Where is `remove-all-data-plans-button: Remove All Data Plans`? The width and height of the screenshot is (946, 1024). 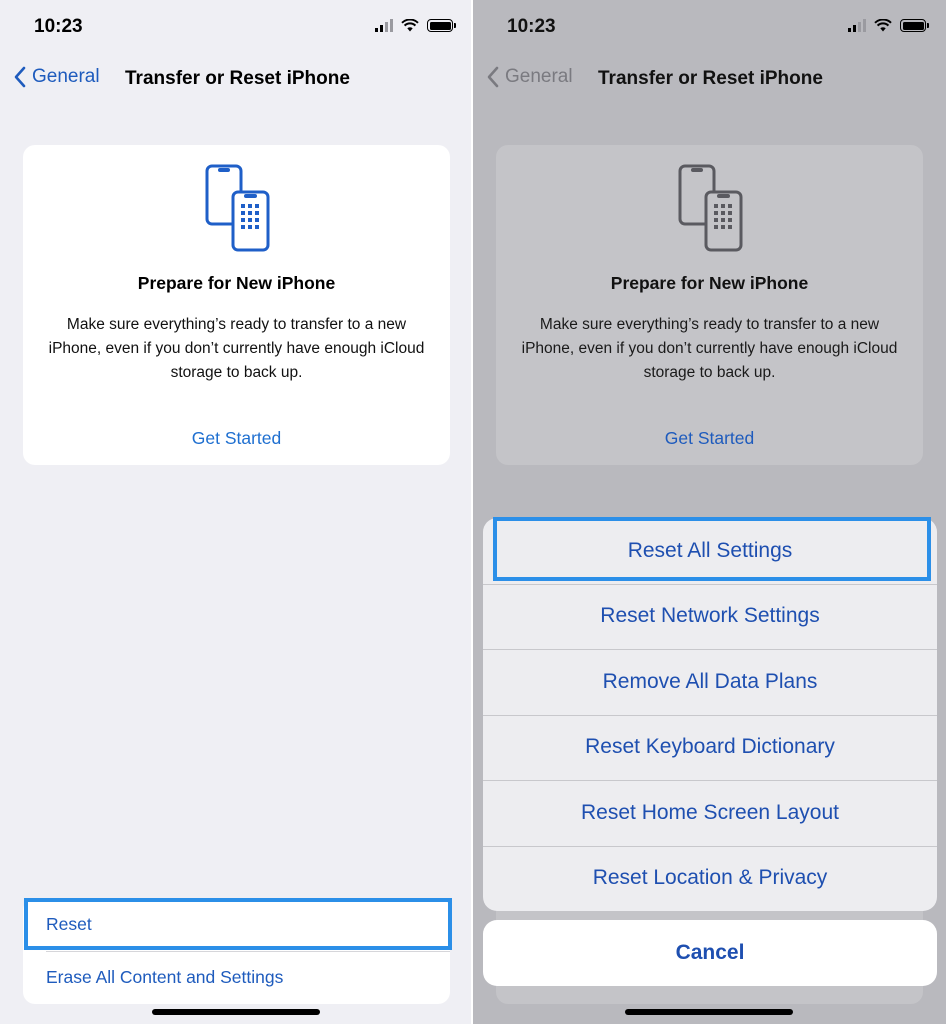 remove-all-data-plans-button: Remove All Data Plans is located at coordinates (710, 682).